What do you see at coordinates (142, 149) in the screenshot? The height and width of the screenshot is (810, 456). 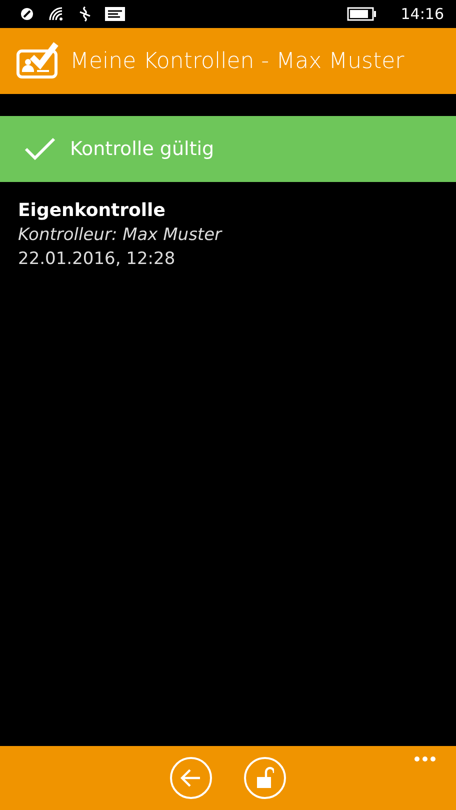 I see `result-label: Kontrolle gültig` at bounding box center [142, 149].